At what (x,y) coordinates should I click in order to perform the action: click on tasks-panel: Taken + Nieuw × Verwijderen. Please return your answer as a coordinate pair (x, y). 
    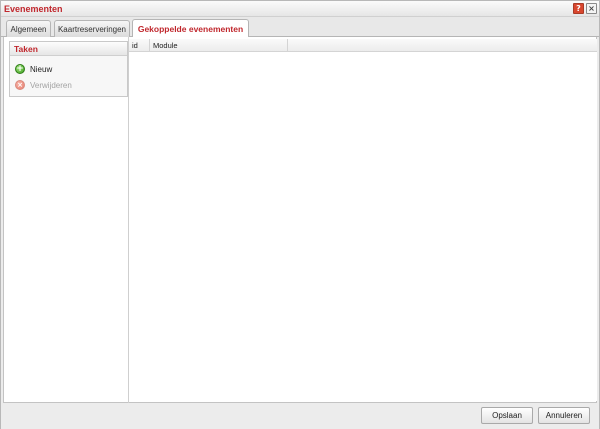
    Looking at the image, I should click on (68, 69).